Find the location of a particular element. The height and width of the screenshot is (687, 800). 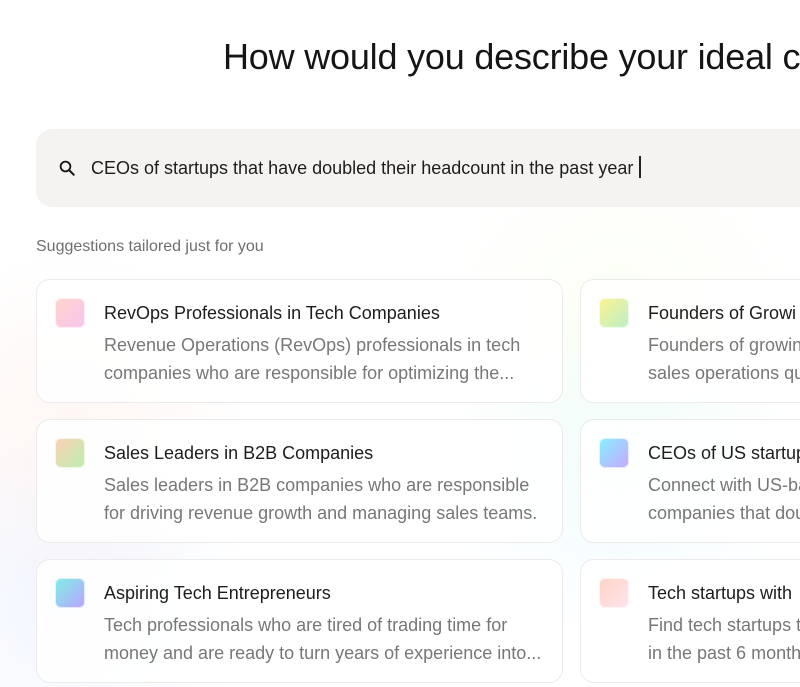

description-line: Find tech startups t is located at coordinates (724, 625).